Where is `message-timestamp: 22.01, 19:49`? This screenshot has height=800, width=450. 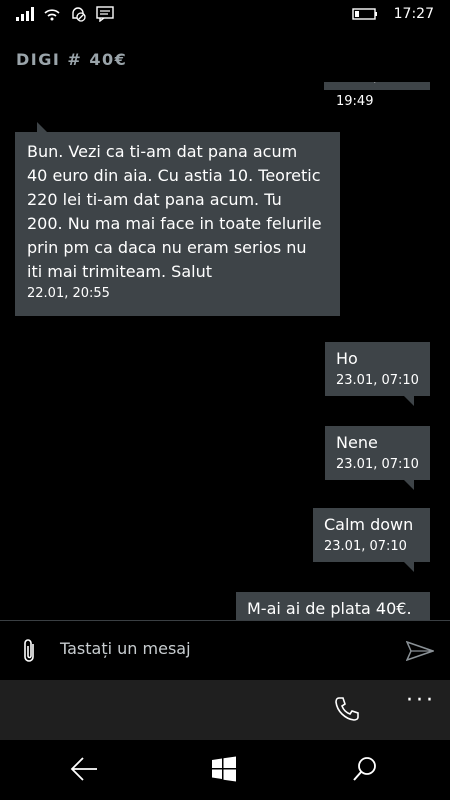 message-timestamp: 22.01, 19:49 is located at coordinates (356, 95).